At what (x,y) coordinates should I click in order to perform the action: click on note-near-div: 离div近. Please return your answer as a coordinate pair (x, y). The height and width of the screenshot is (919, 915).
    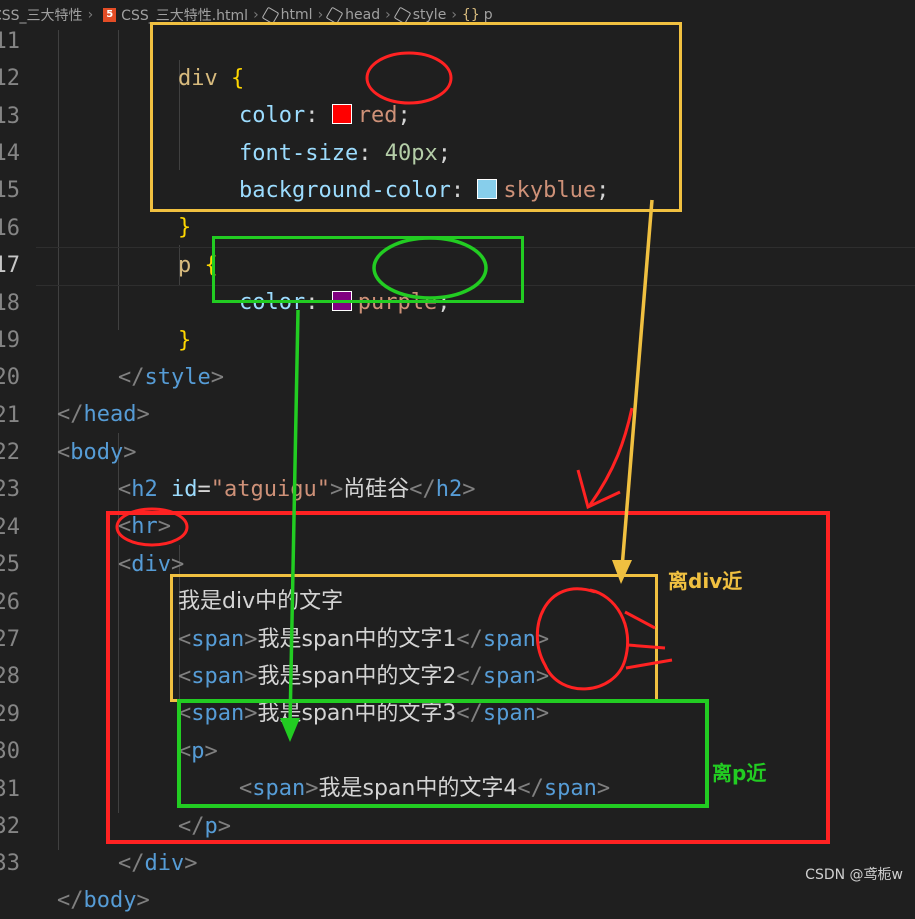
    Looking at the image, I should click on (705, 581).